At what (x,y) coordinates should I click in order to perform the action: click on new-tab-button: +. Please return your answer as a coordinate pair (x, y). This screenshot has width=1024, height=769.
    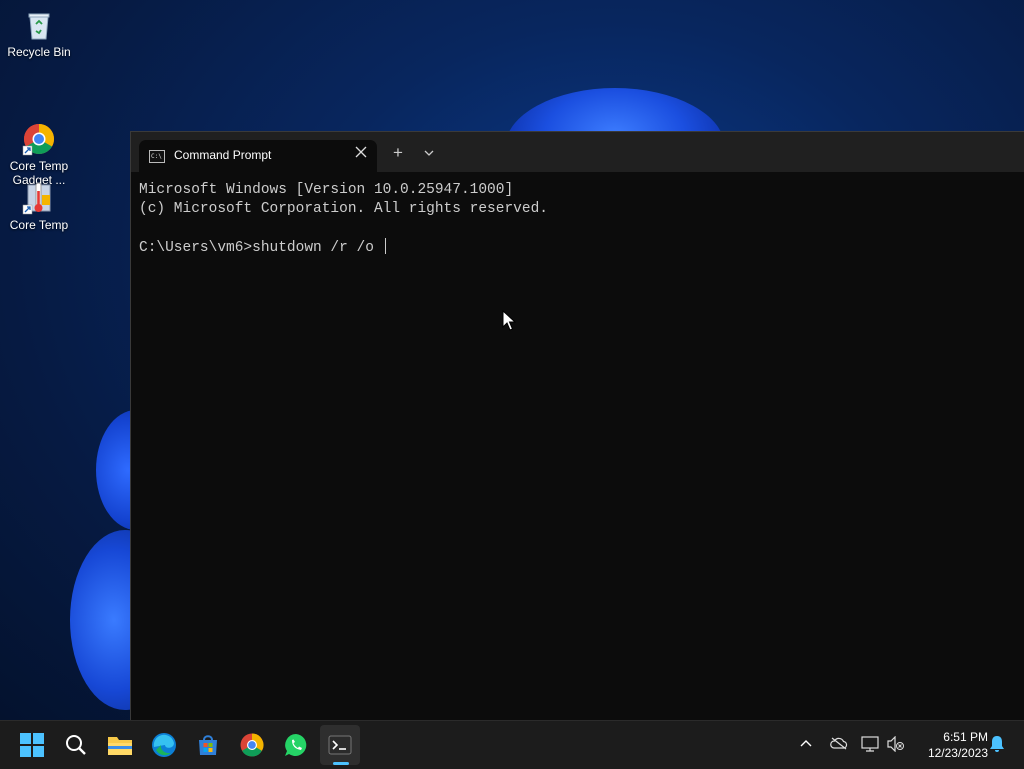
    Looking at the image, I should click on (398, 152).